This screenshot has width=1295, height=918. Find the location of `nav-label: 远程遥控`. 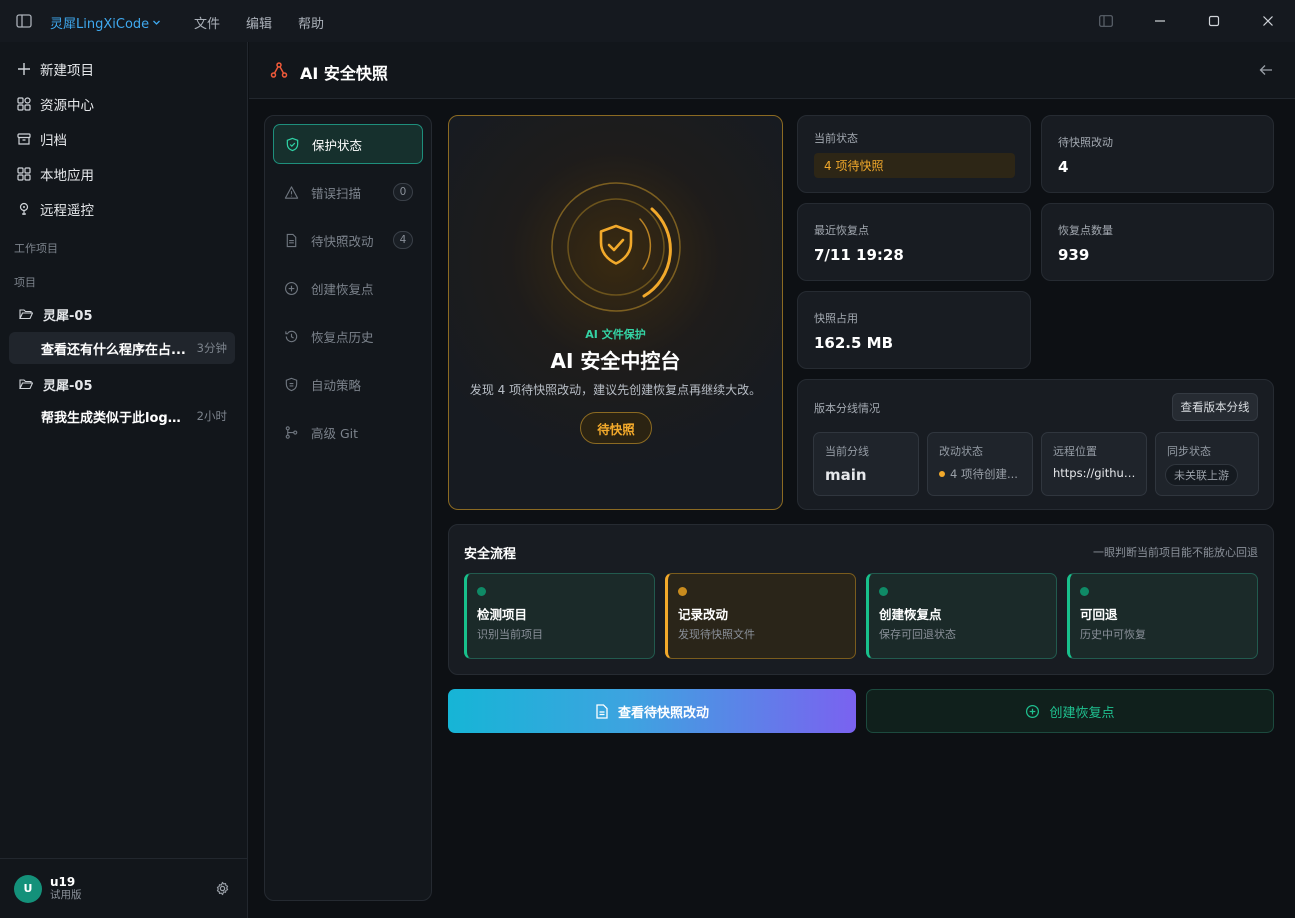

nav-label: 远程遥控 is located at coordinates (67, 210).